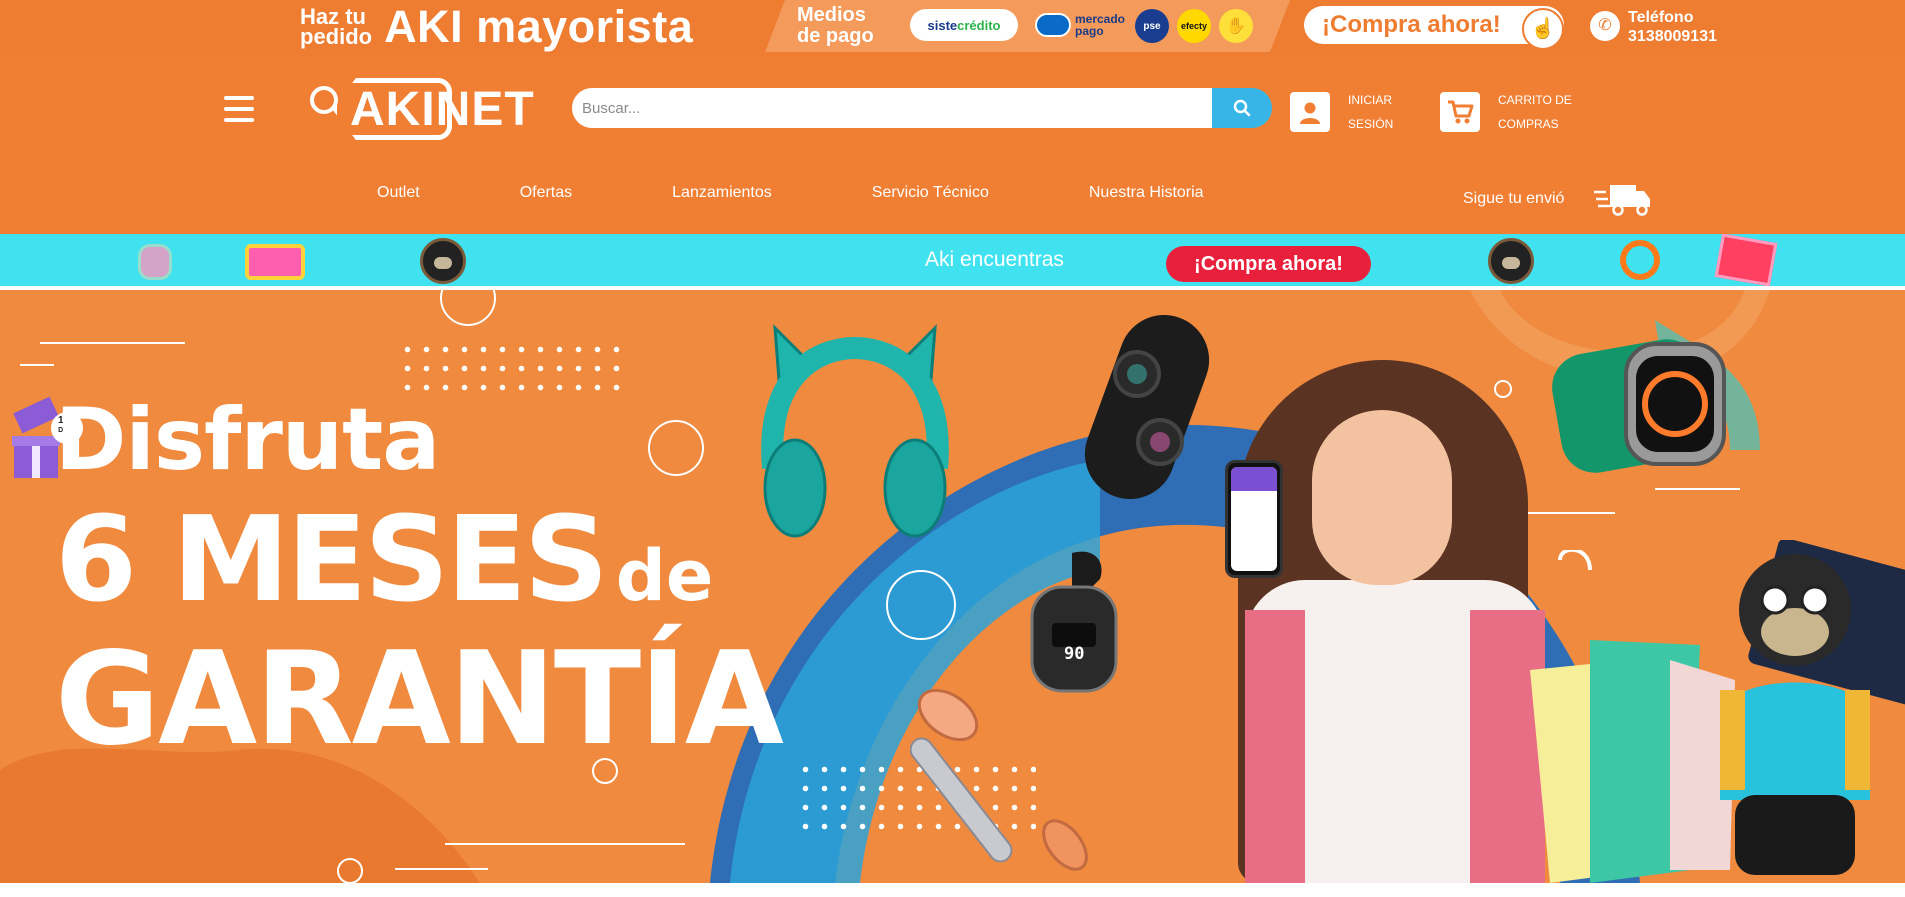  What do you see at coordinates (1254, 519) in the screenshot?
I see `smartphone-image` at bounding box center [1254, 519].